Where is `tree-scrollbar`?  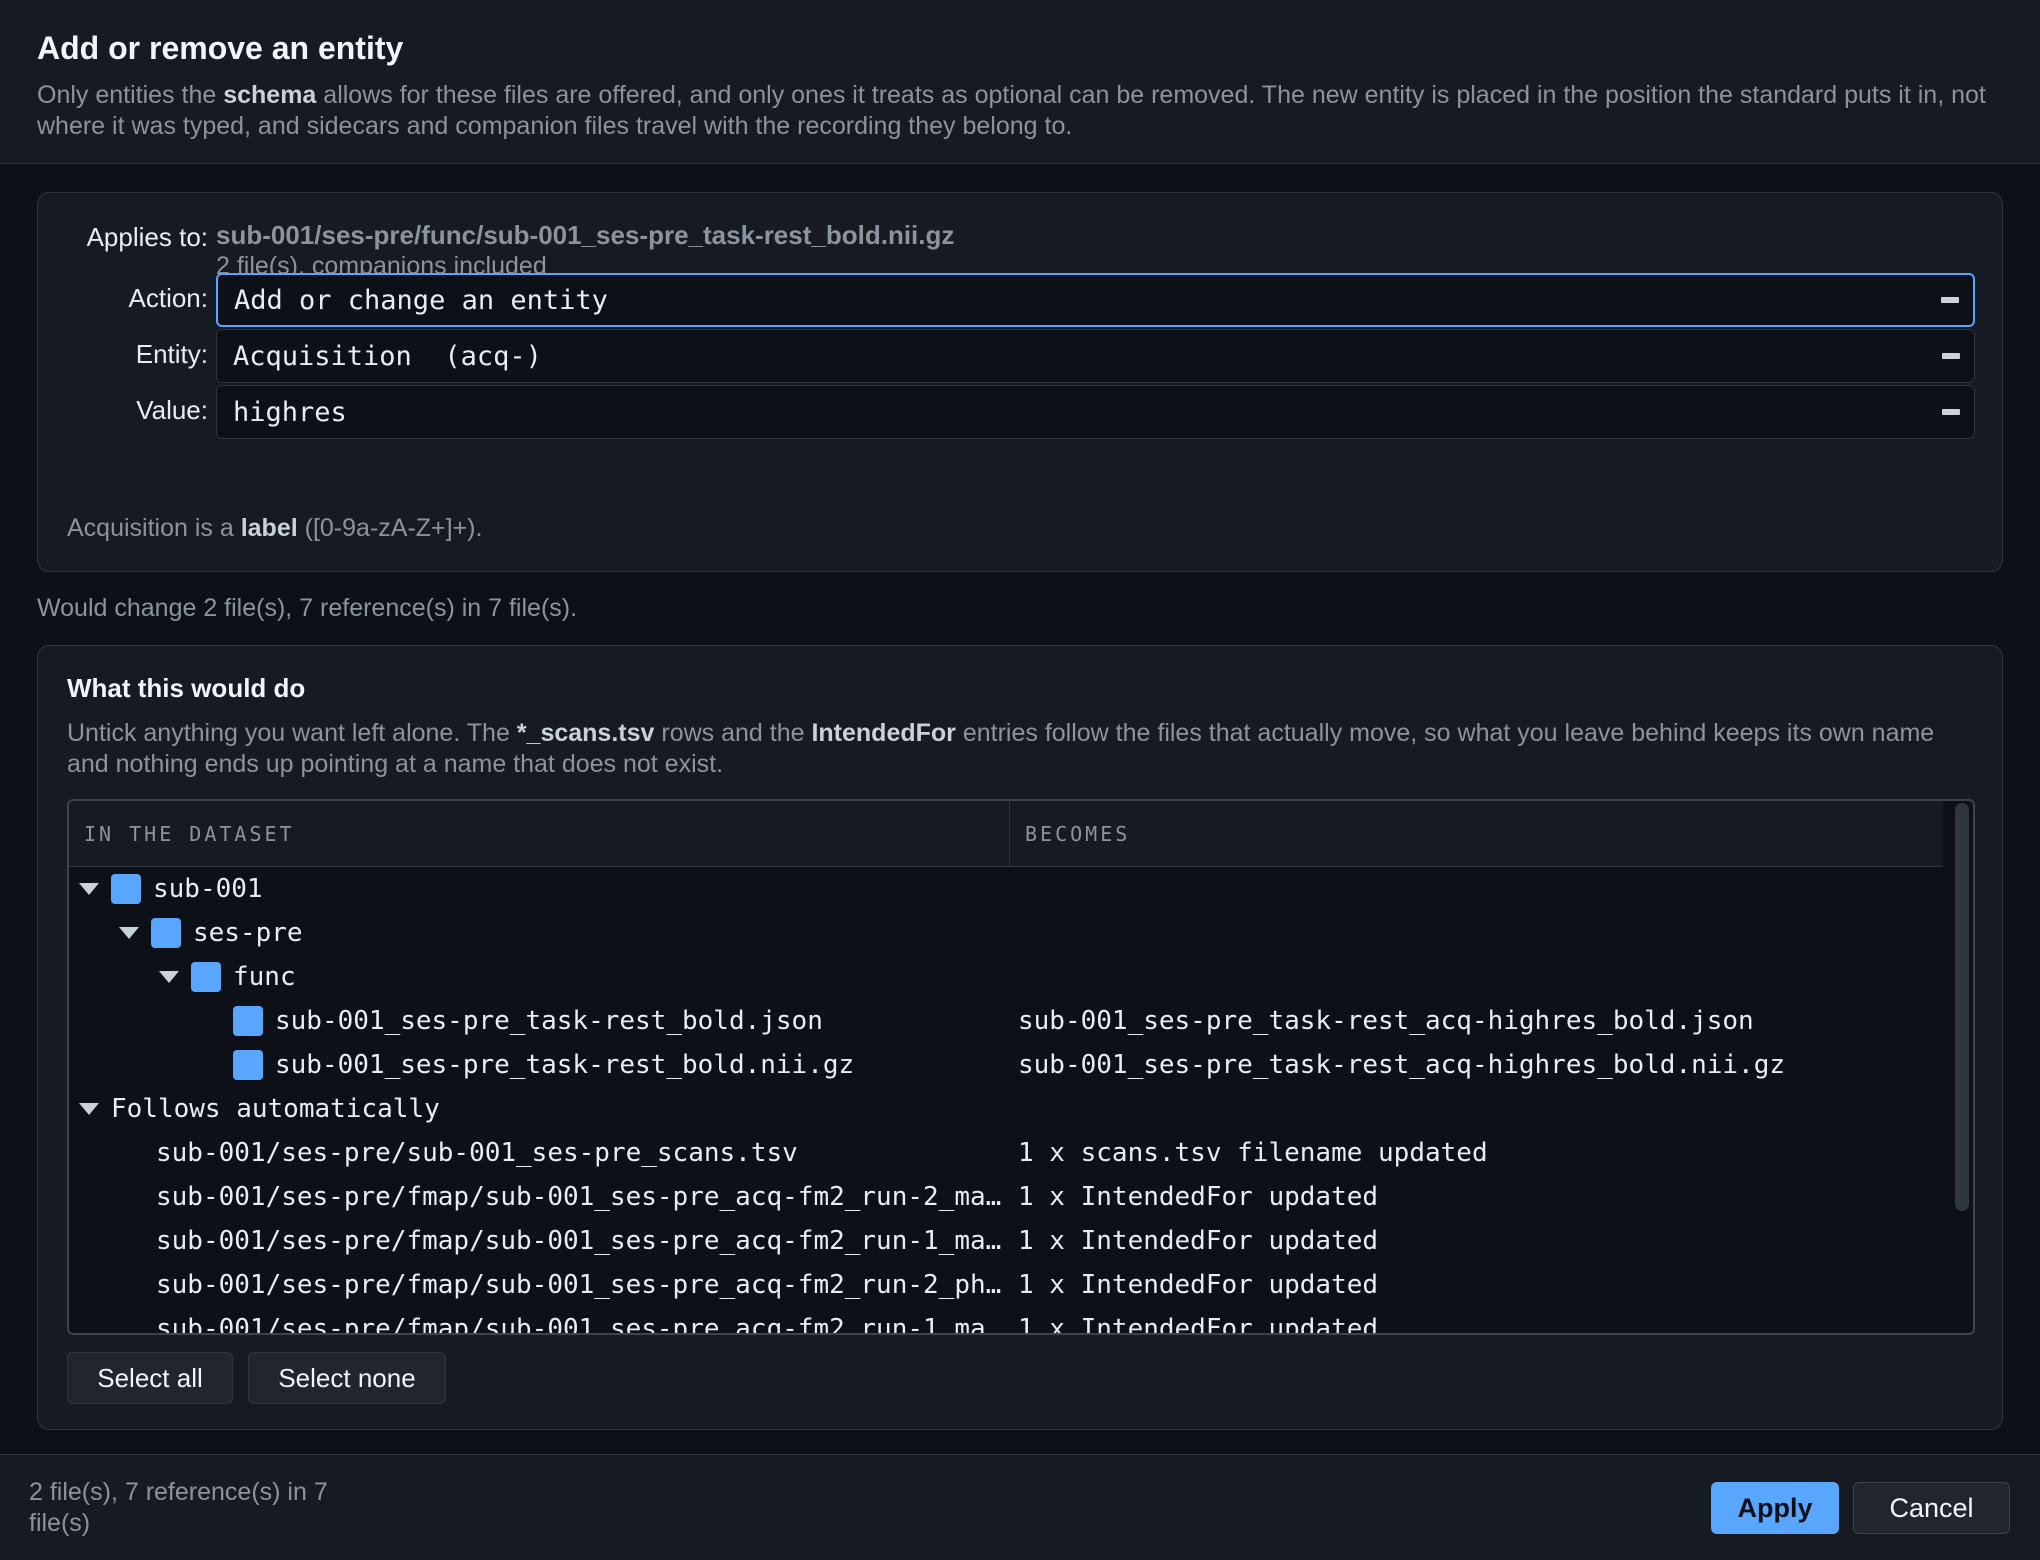
tree-scrollbar is located at coordinates (1962, 1007).